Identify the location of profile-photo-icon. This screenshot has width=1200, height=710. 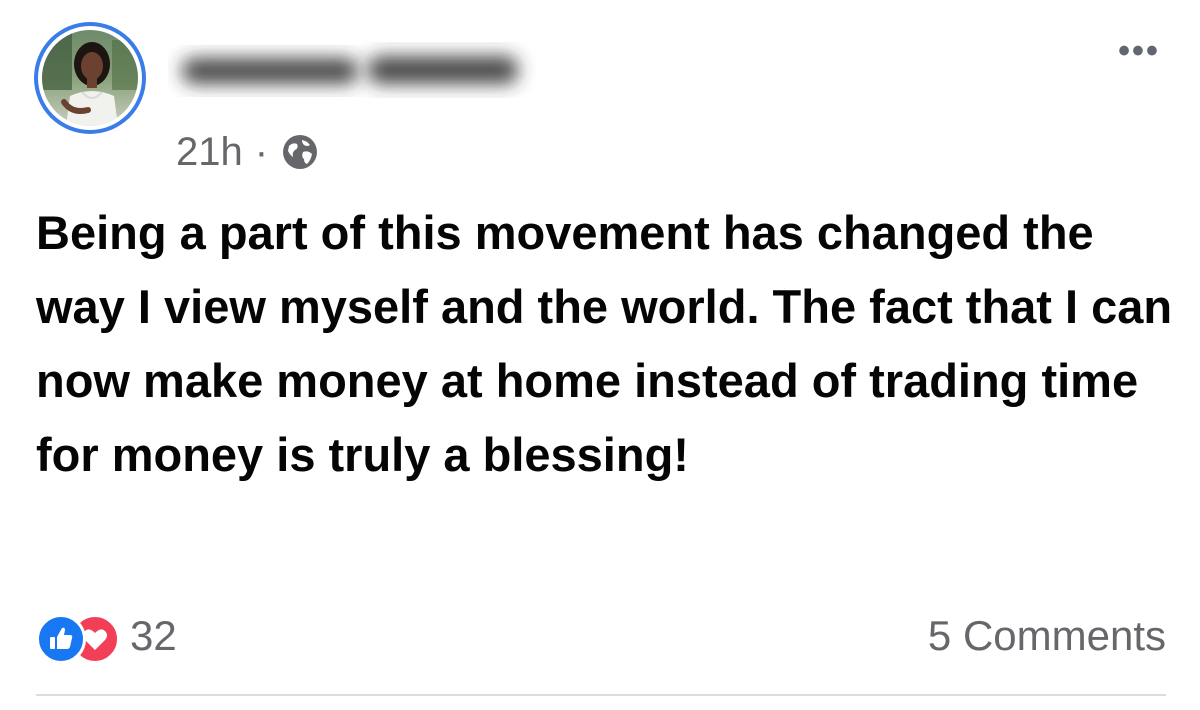
(90, 78).